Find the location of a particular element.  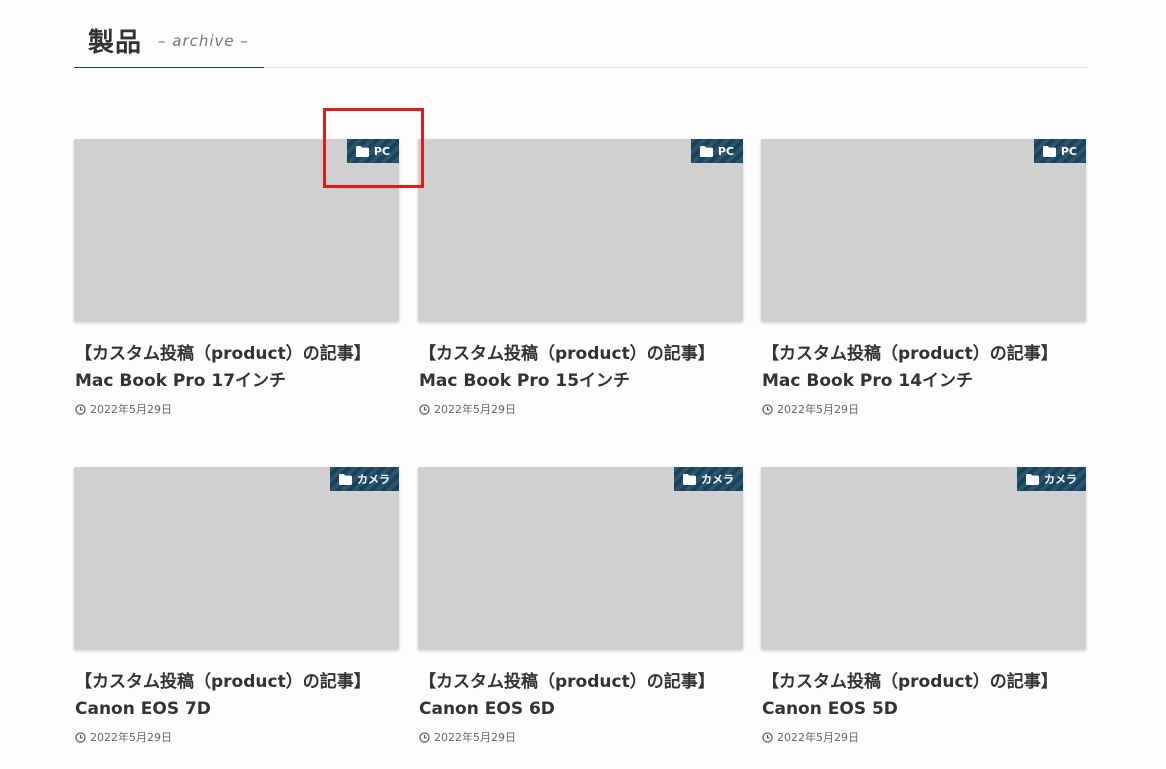

post-title: 【カスタム投稿（product）の記事】 Canon EOS 5D is located at coordinates (927, 696).